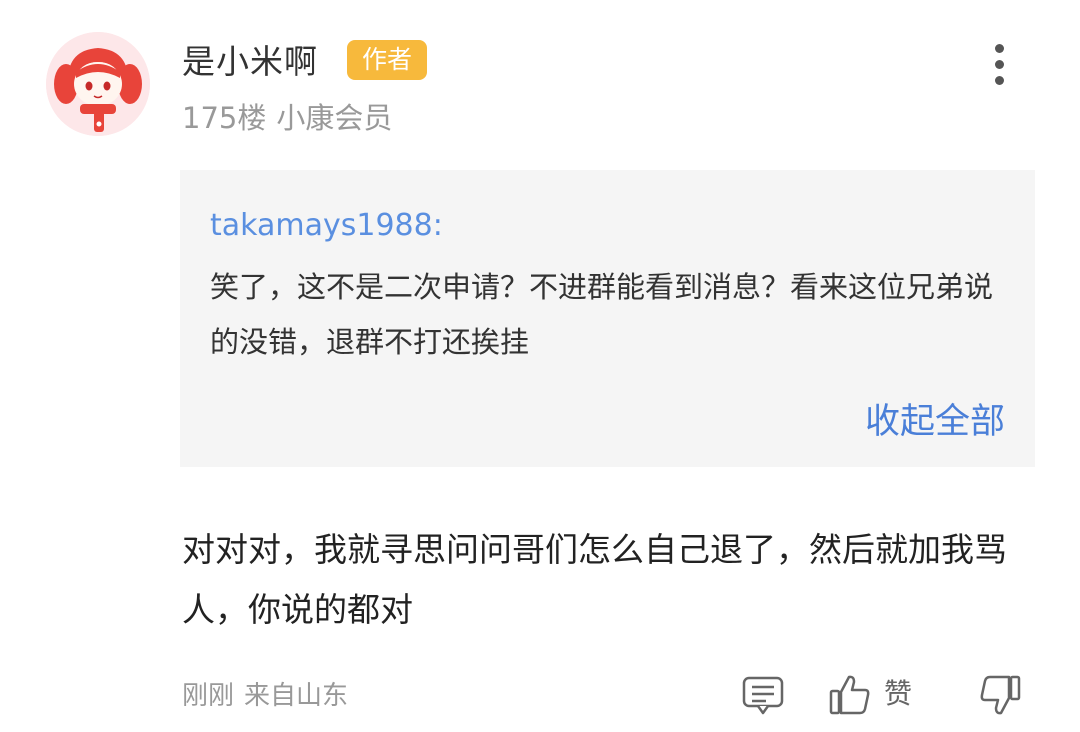  What do you see at coordinates (334, 118) in the screenshot?
I see `member-level: 小康会员` at bounding box center [334, 118].